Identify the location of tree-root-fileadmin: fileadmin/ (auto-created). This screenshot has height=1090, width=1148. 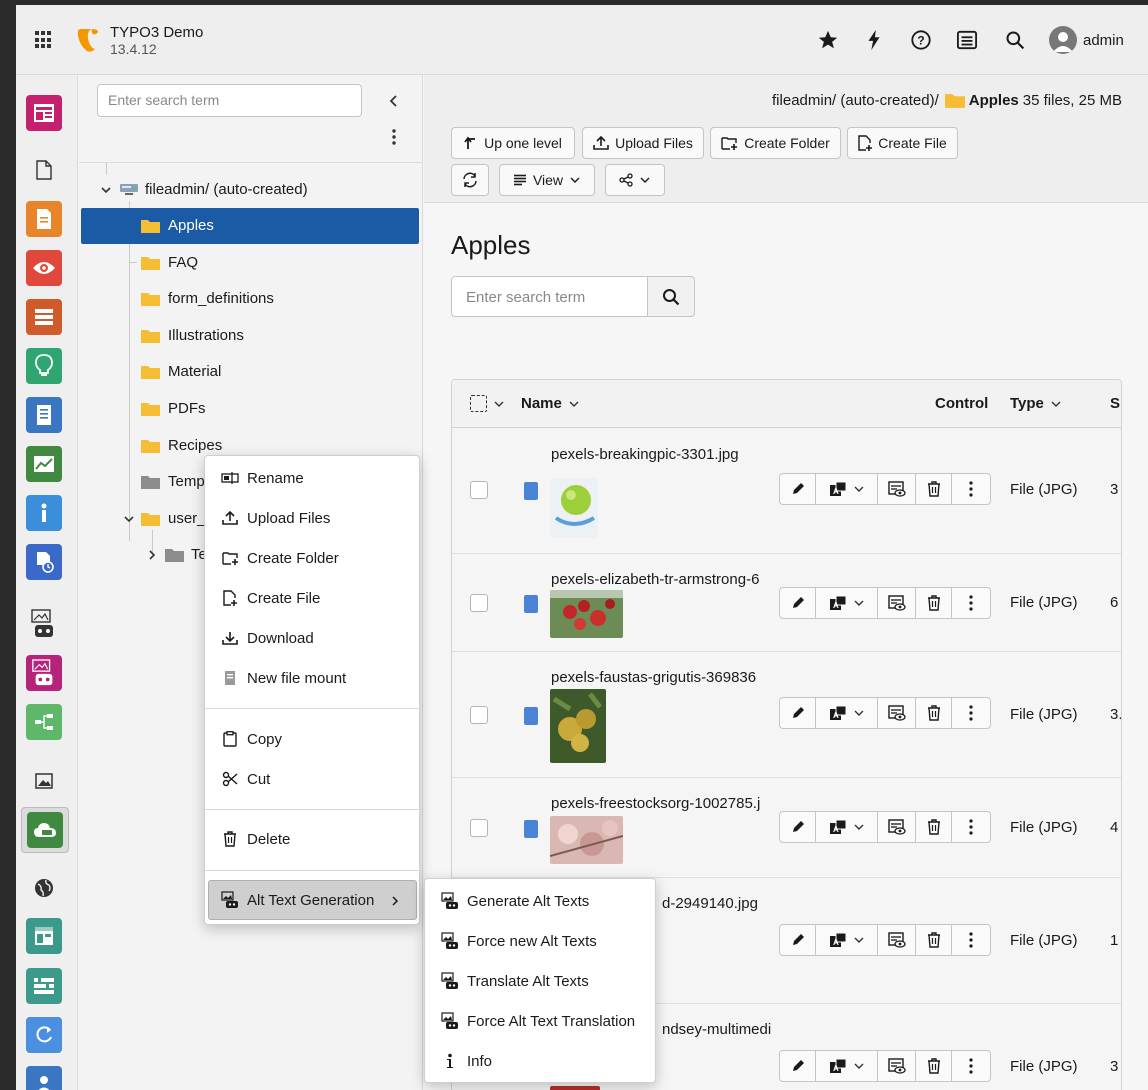
(251, 190).